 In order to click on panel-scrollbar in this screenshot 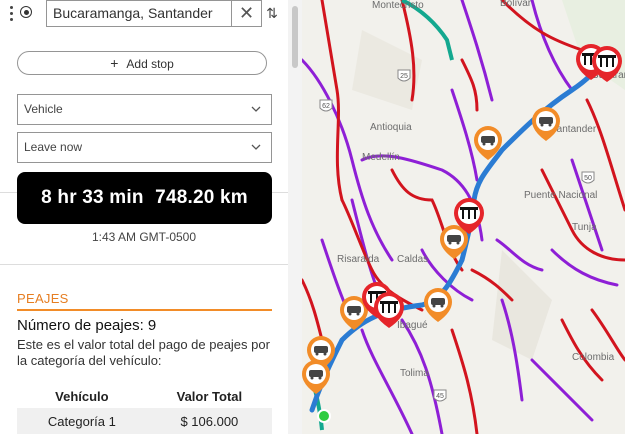, I will do `click(295, 217)`.